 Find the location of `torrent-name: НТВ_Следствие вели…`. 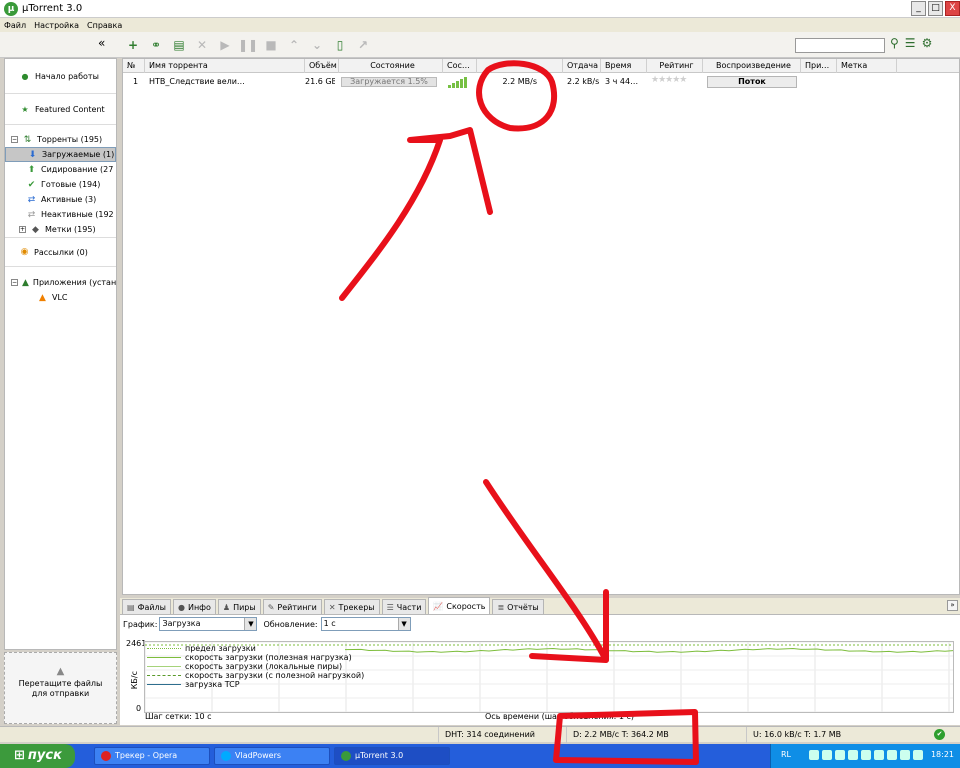

torrent-name: НТВ_Следствие вели… is located at coordinates (197, 81).